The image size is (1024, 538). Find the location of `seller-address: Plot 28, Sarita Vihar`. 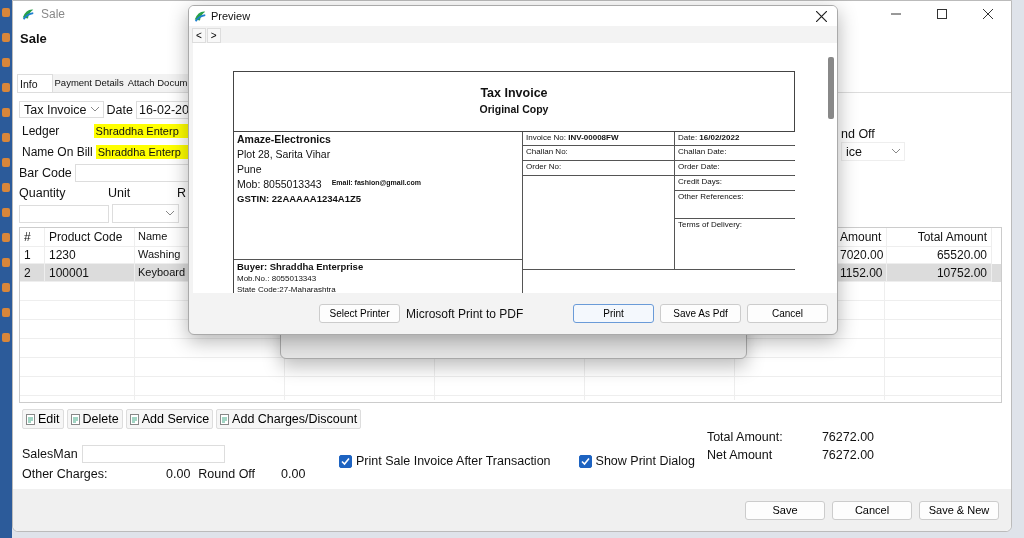

seller-address: Plot 28, Sarita Vihar is located at coordinates (284, 154).